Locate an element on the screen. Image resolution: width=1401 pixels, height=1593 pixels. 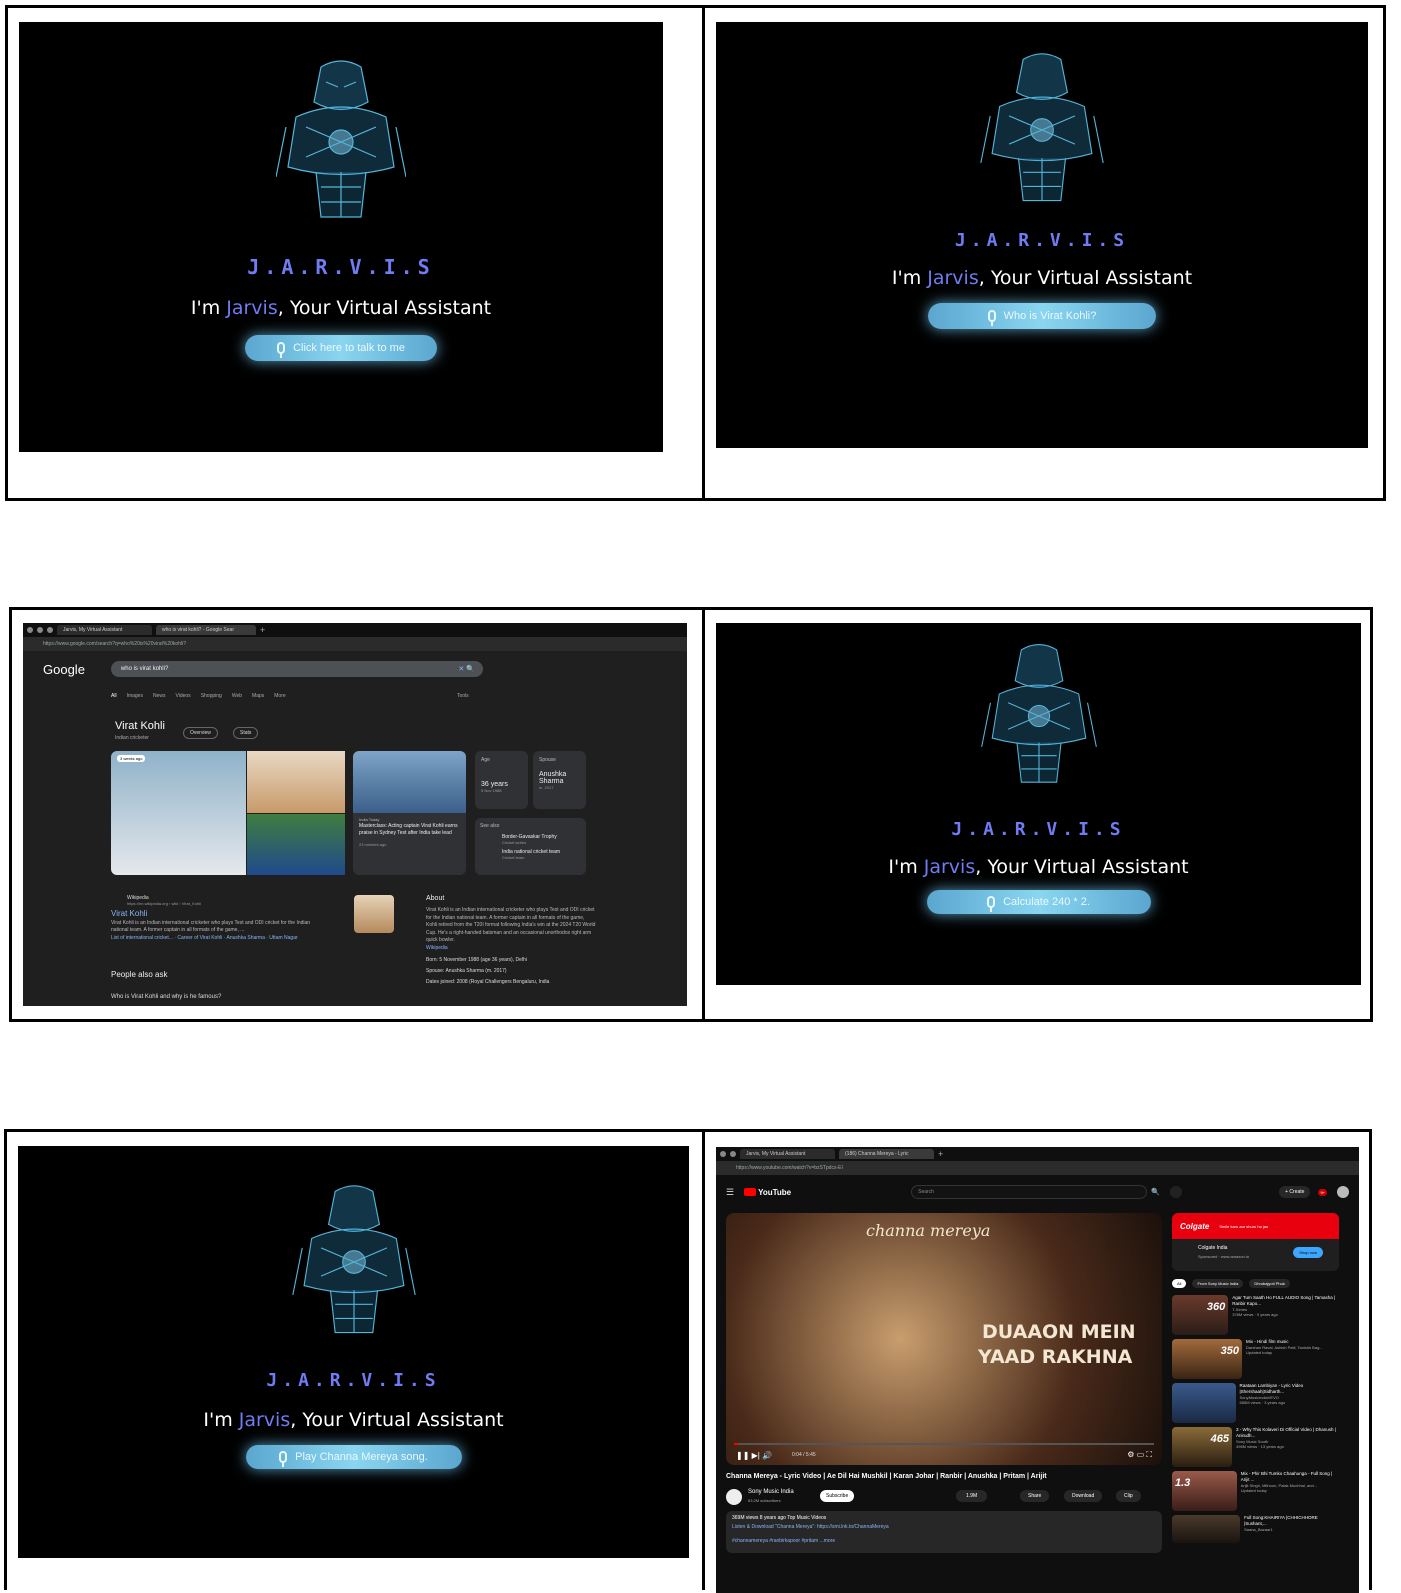
nav-maps: Maps is located at coordinates (258, 696).